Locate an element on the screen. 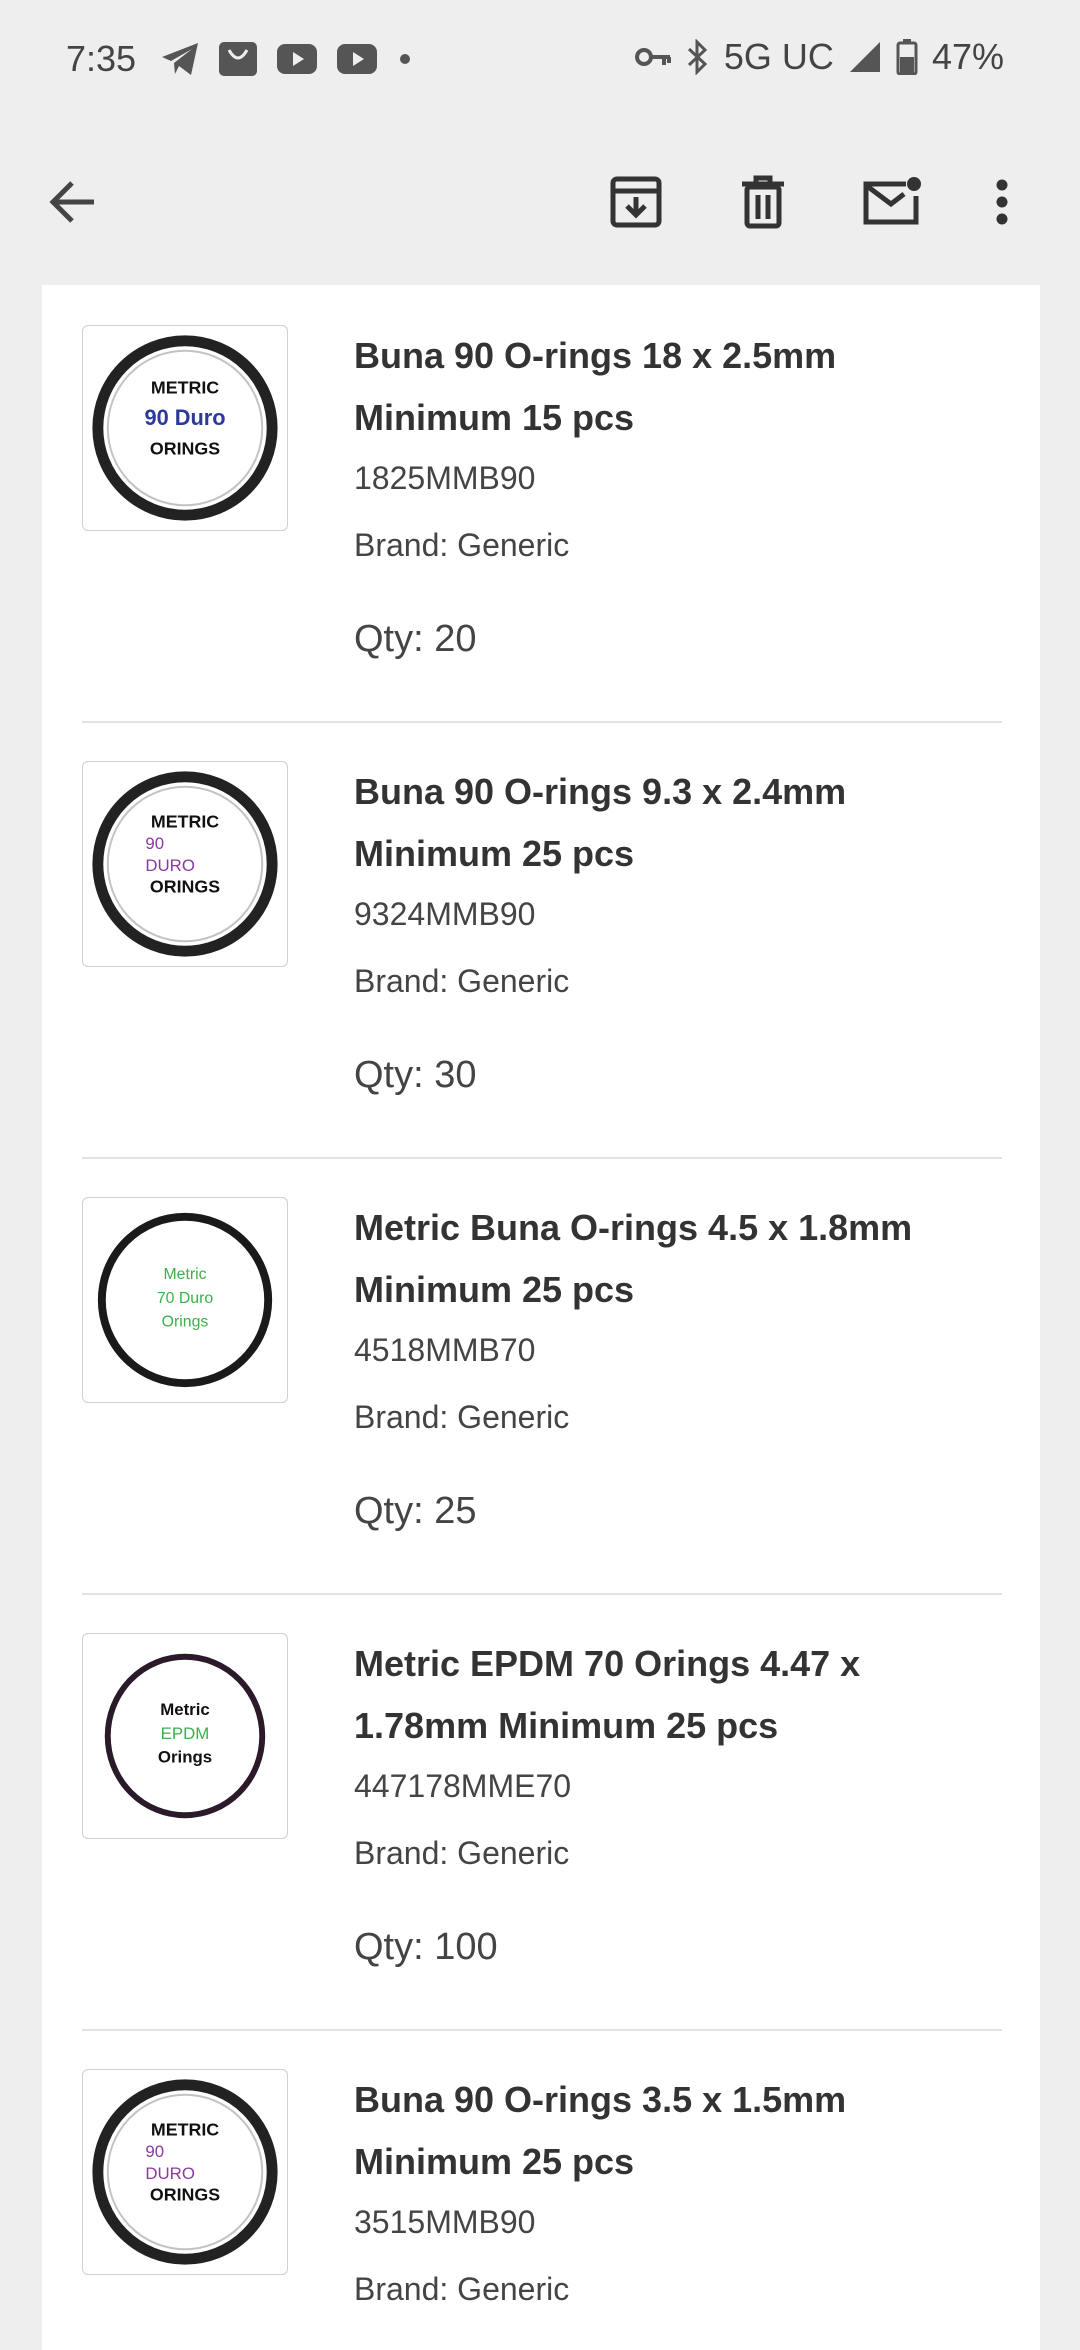 The height and width of the screenshot is (2350, 1080). notification-icons is located at coordinates (287, 59).